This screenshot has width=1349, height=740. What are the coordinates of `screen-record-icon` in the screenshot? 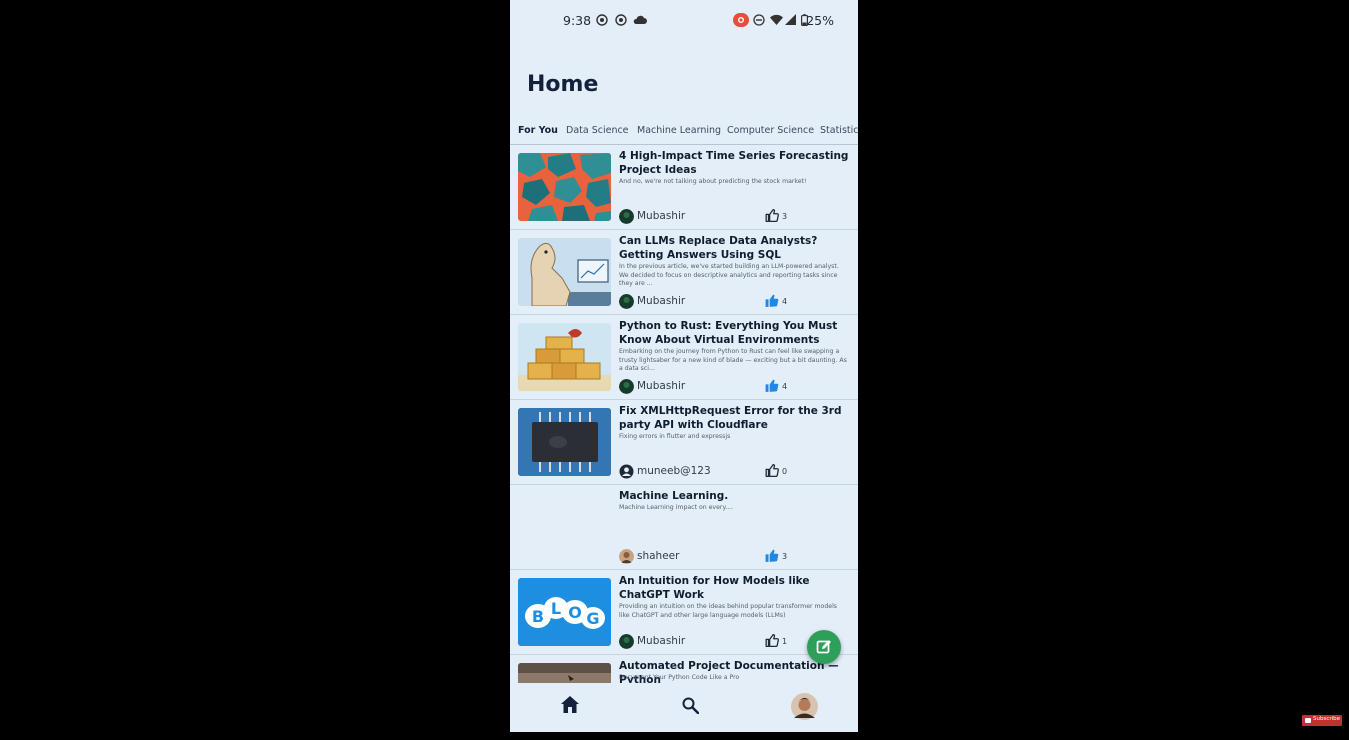 It's located at (741, 20).